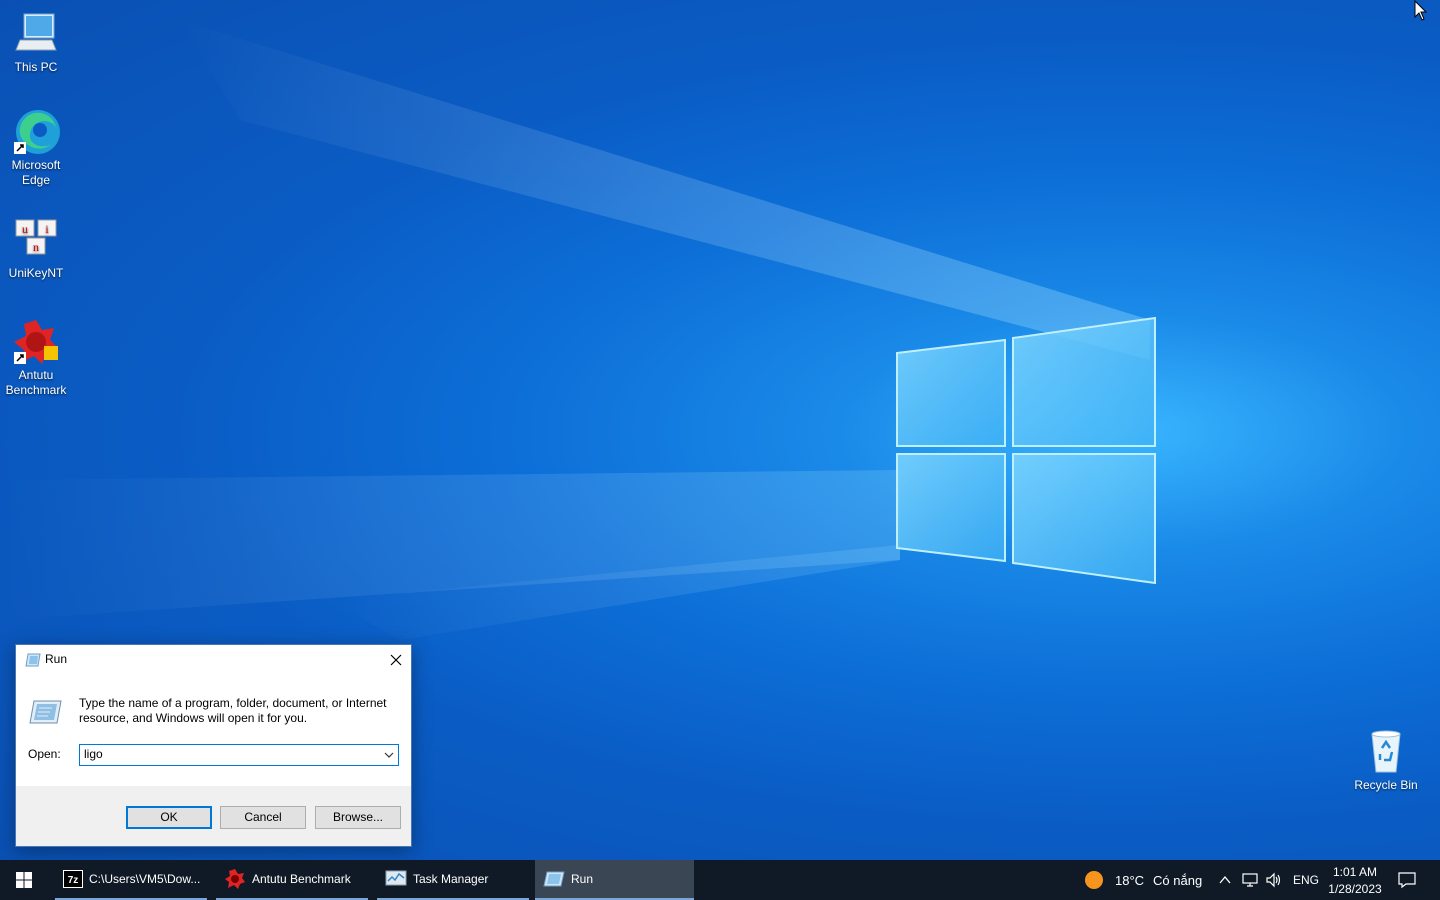 The width and height of the screenshot is (1440, 900). What do you see at coordinates (1130, 880) in the screenshot?
I see `weather-temp: 18°C` at bounding box center [1130, 880].